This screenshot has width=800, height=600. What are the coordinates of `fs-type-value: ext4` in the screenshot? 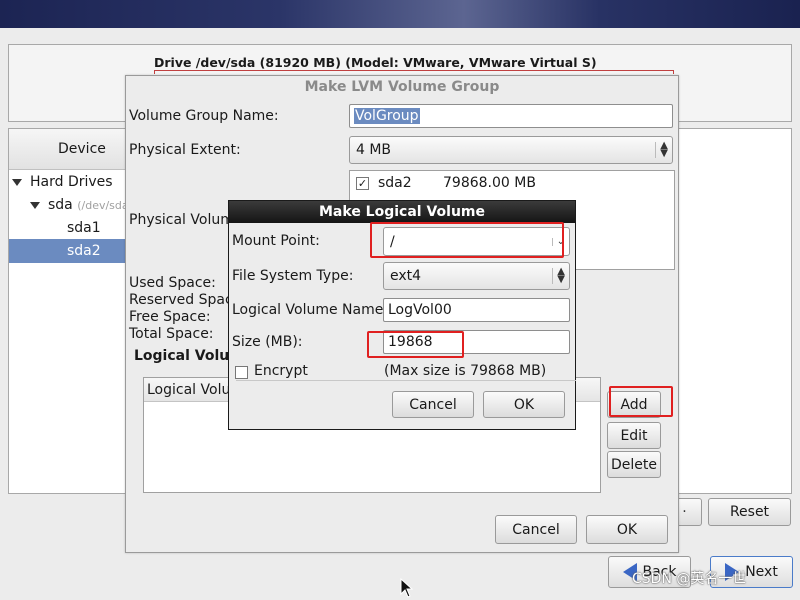 It's located at (406, 276).